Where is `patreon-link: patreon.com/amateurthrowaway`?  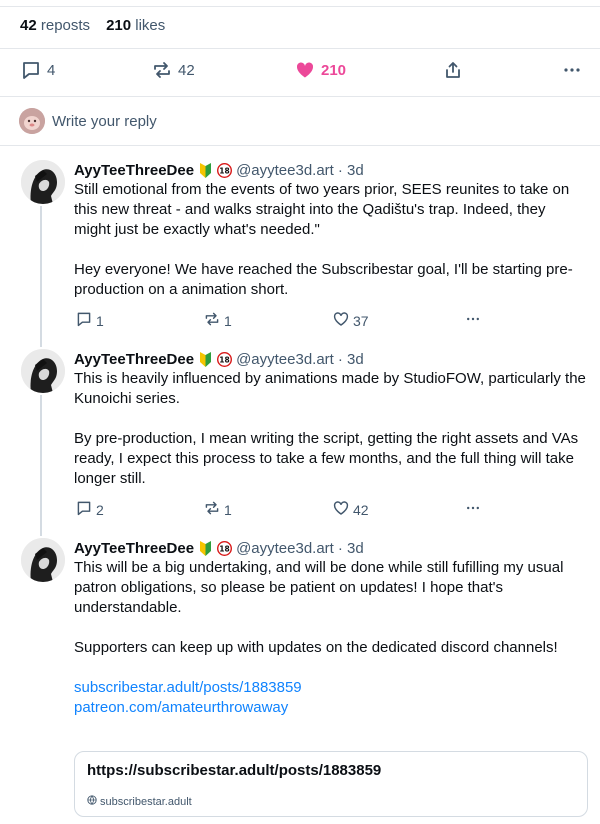
patreon-link: patreon.com/amateurthrowaway is located at coordinates (330, 708).